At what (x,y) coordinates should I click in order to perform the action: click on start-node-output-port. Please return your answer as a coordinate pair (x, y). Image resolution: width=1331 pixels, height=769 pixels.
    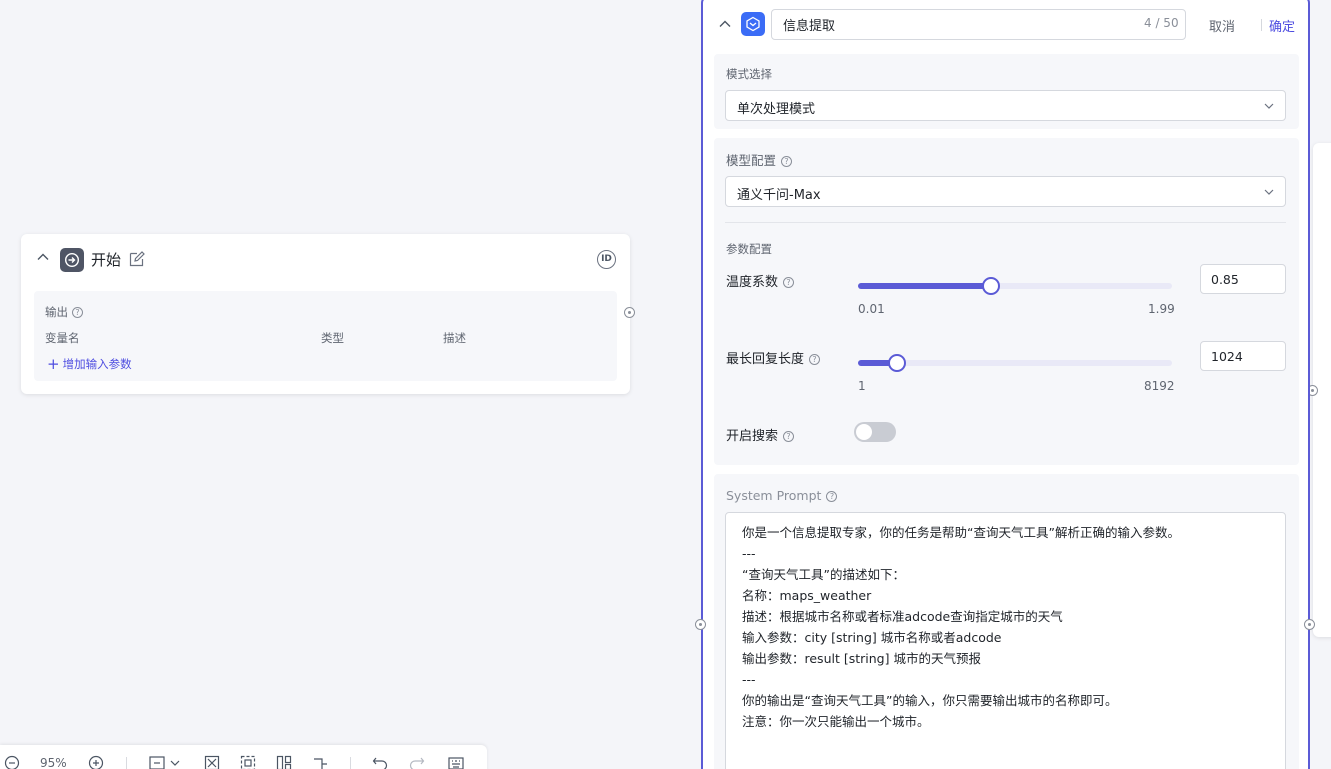
    Looking at the image, I should click on (629, 312).